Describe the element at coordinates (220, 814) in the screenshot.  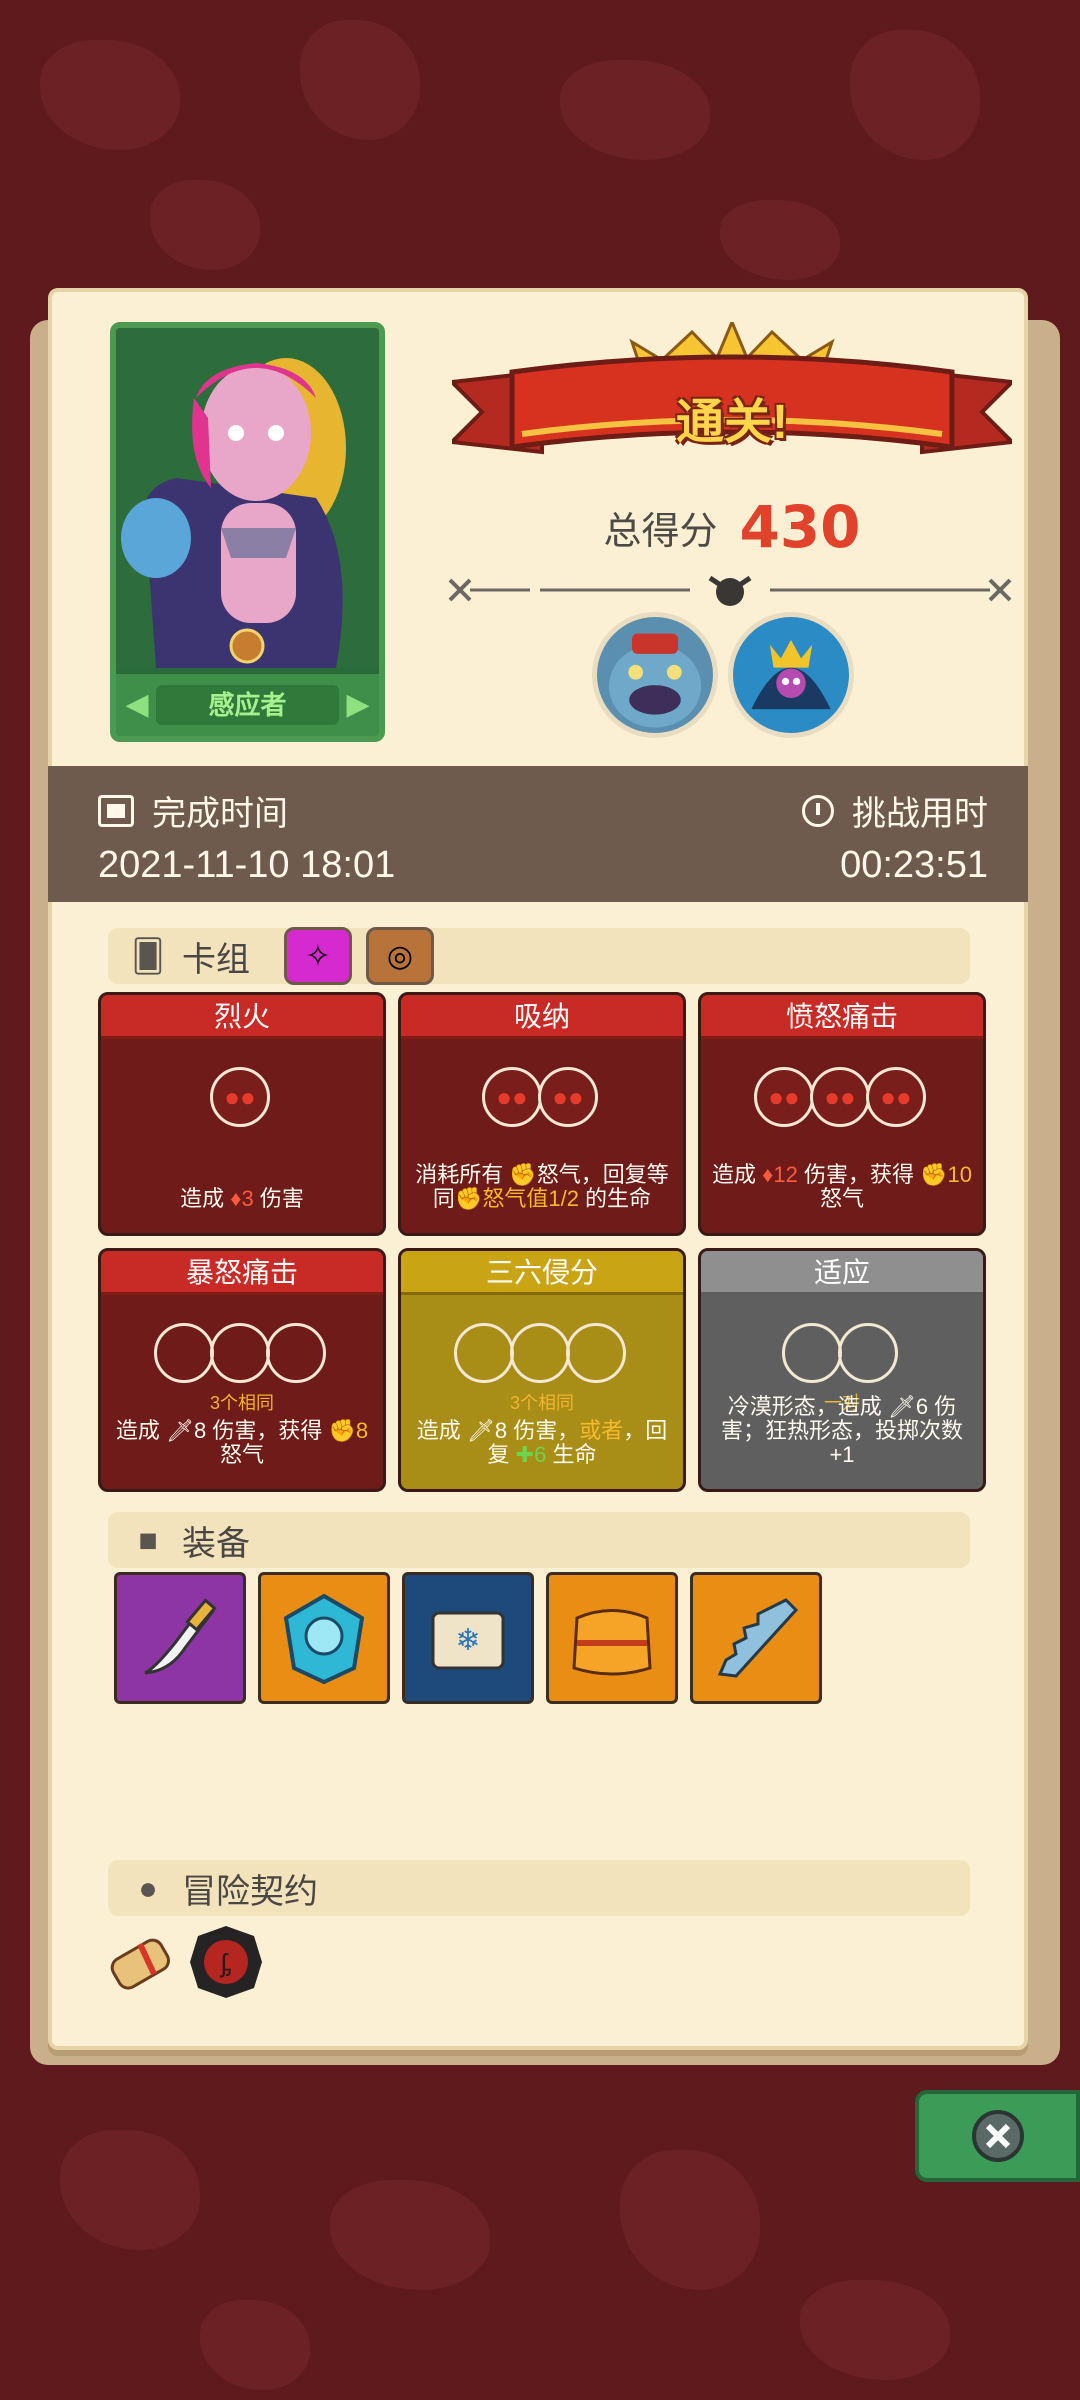
I see `completion-time-label: 完成时间` at that location.